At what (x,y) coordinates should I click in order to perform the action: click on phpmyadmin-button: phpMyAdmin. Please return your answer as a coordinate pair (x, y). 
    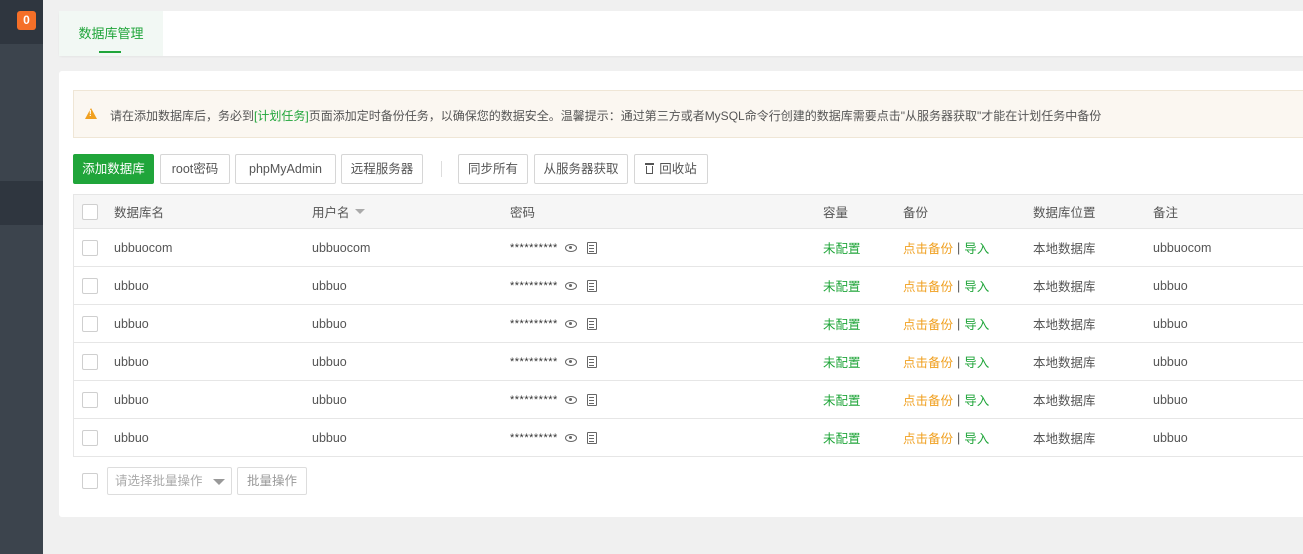
    Looking at the image, I should click on (285, 169).